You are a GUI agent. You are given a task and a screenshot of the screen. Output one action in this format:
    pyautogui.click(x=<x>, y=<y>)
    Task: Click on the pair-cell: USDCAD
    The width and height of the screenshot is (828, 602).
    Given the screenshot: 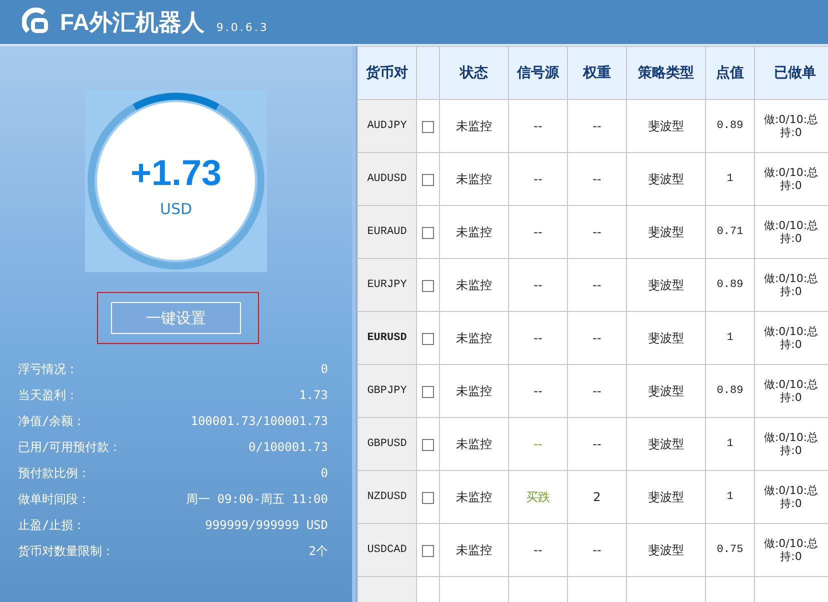 What is the action you would take?
    pyautogui.click(x=387, y=550)
    